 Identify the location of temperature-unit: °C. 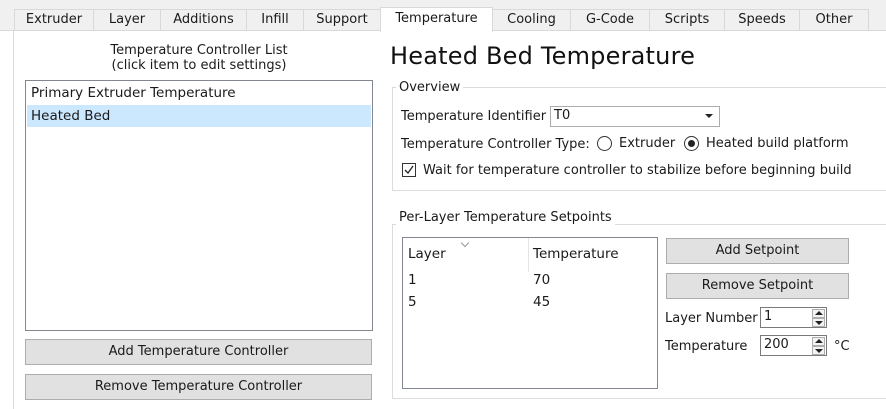
(842, 346).